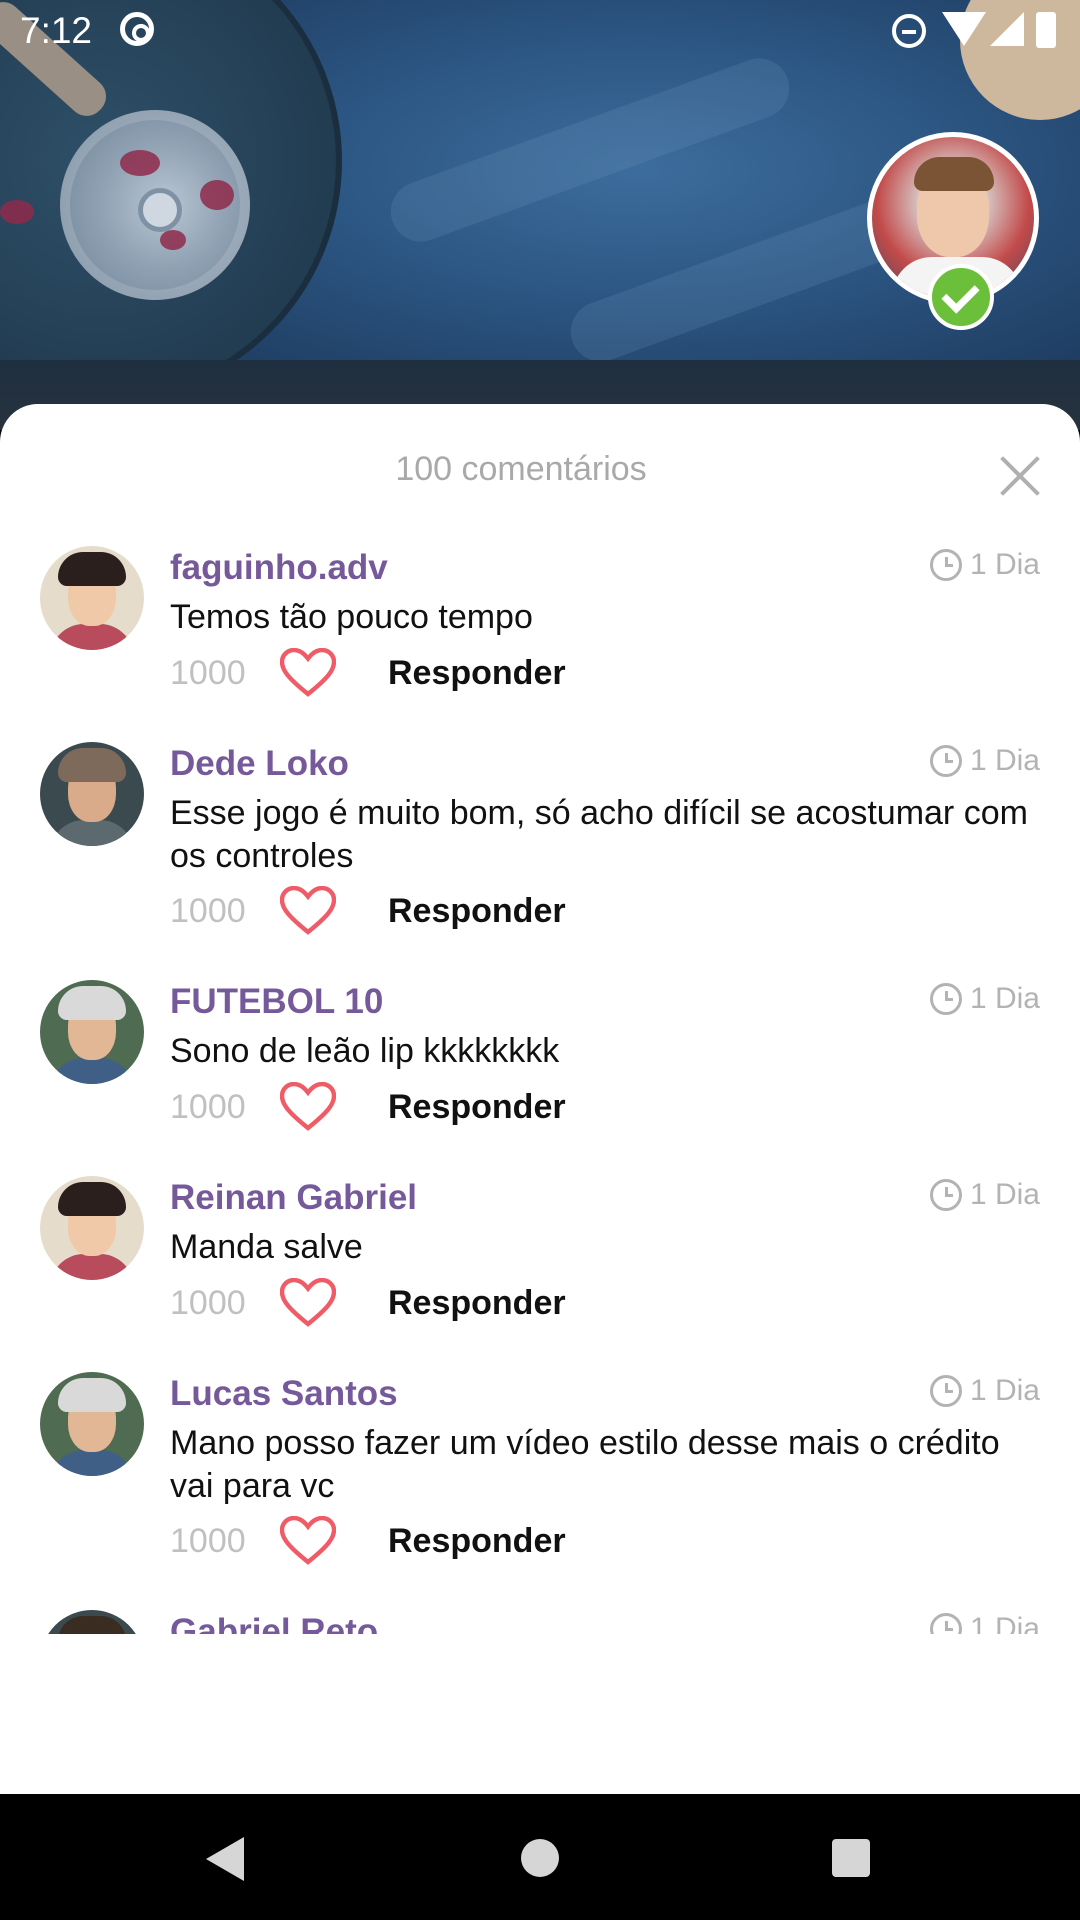 This screenshot has width=1080, height=1920. Describe the element at coordinates (1046, 30) in the screenshot. I see `battery-icon` at that location.